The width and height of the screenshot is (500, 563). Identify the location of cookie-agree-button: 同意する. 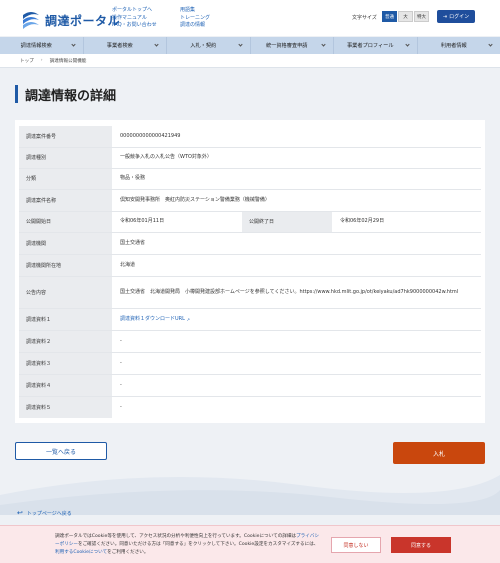
(421, 545).